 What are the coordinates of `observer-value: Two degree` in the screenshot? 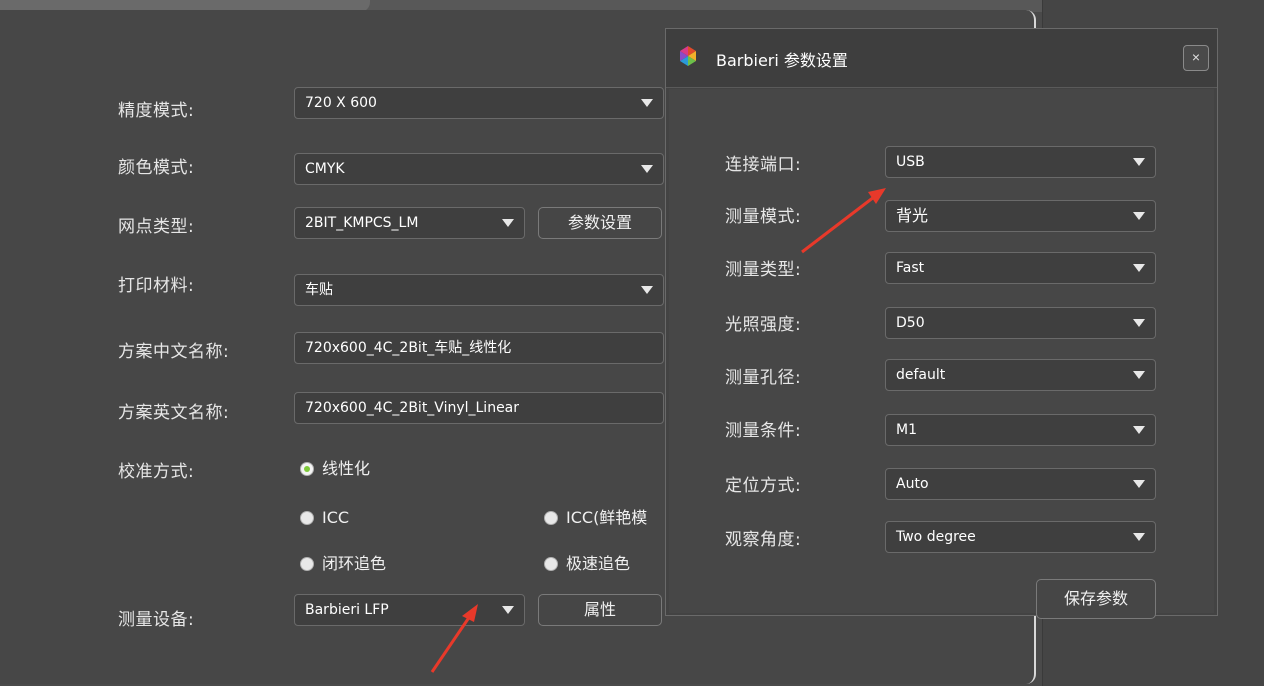 It's located at (936, 537).